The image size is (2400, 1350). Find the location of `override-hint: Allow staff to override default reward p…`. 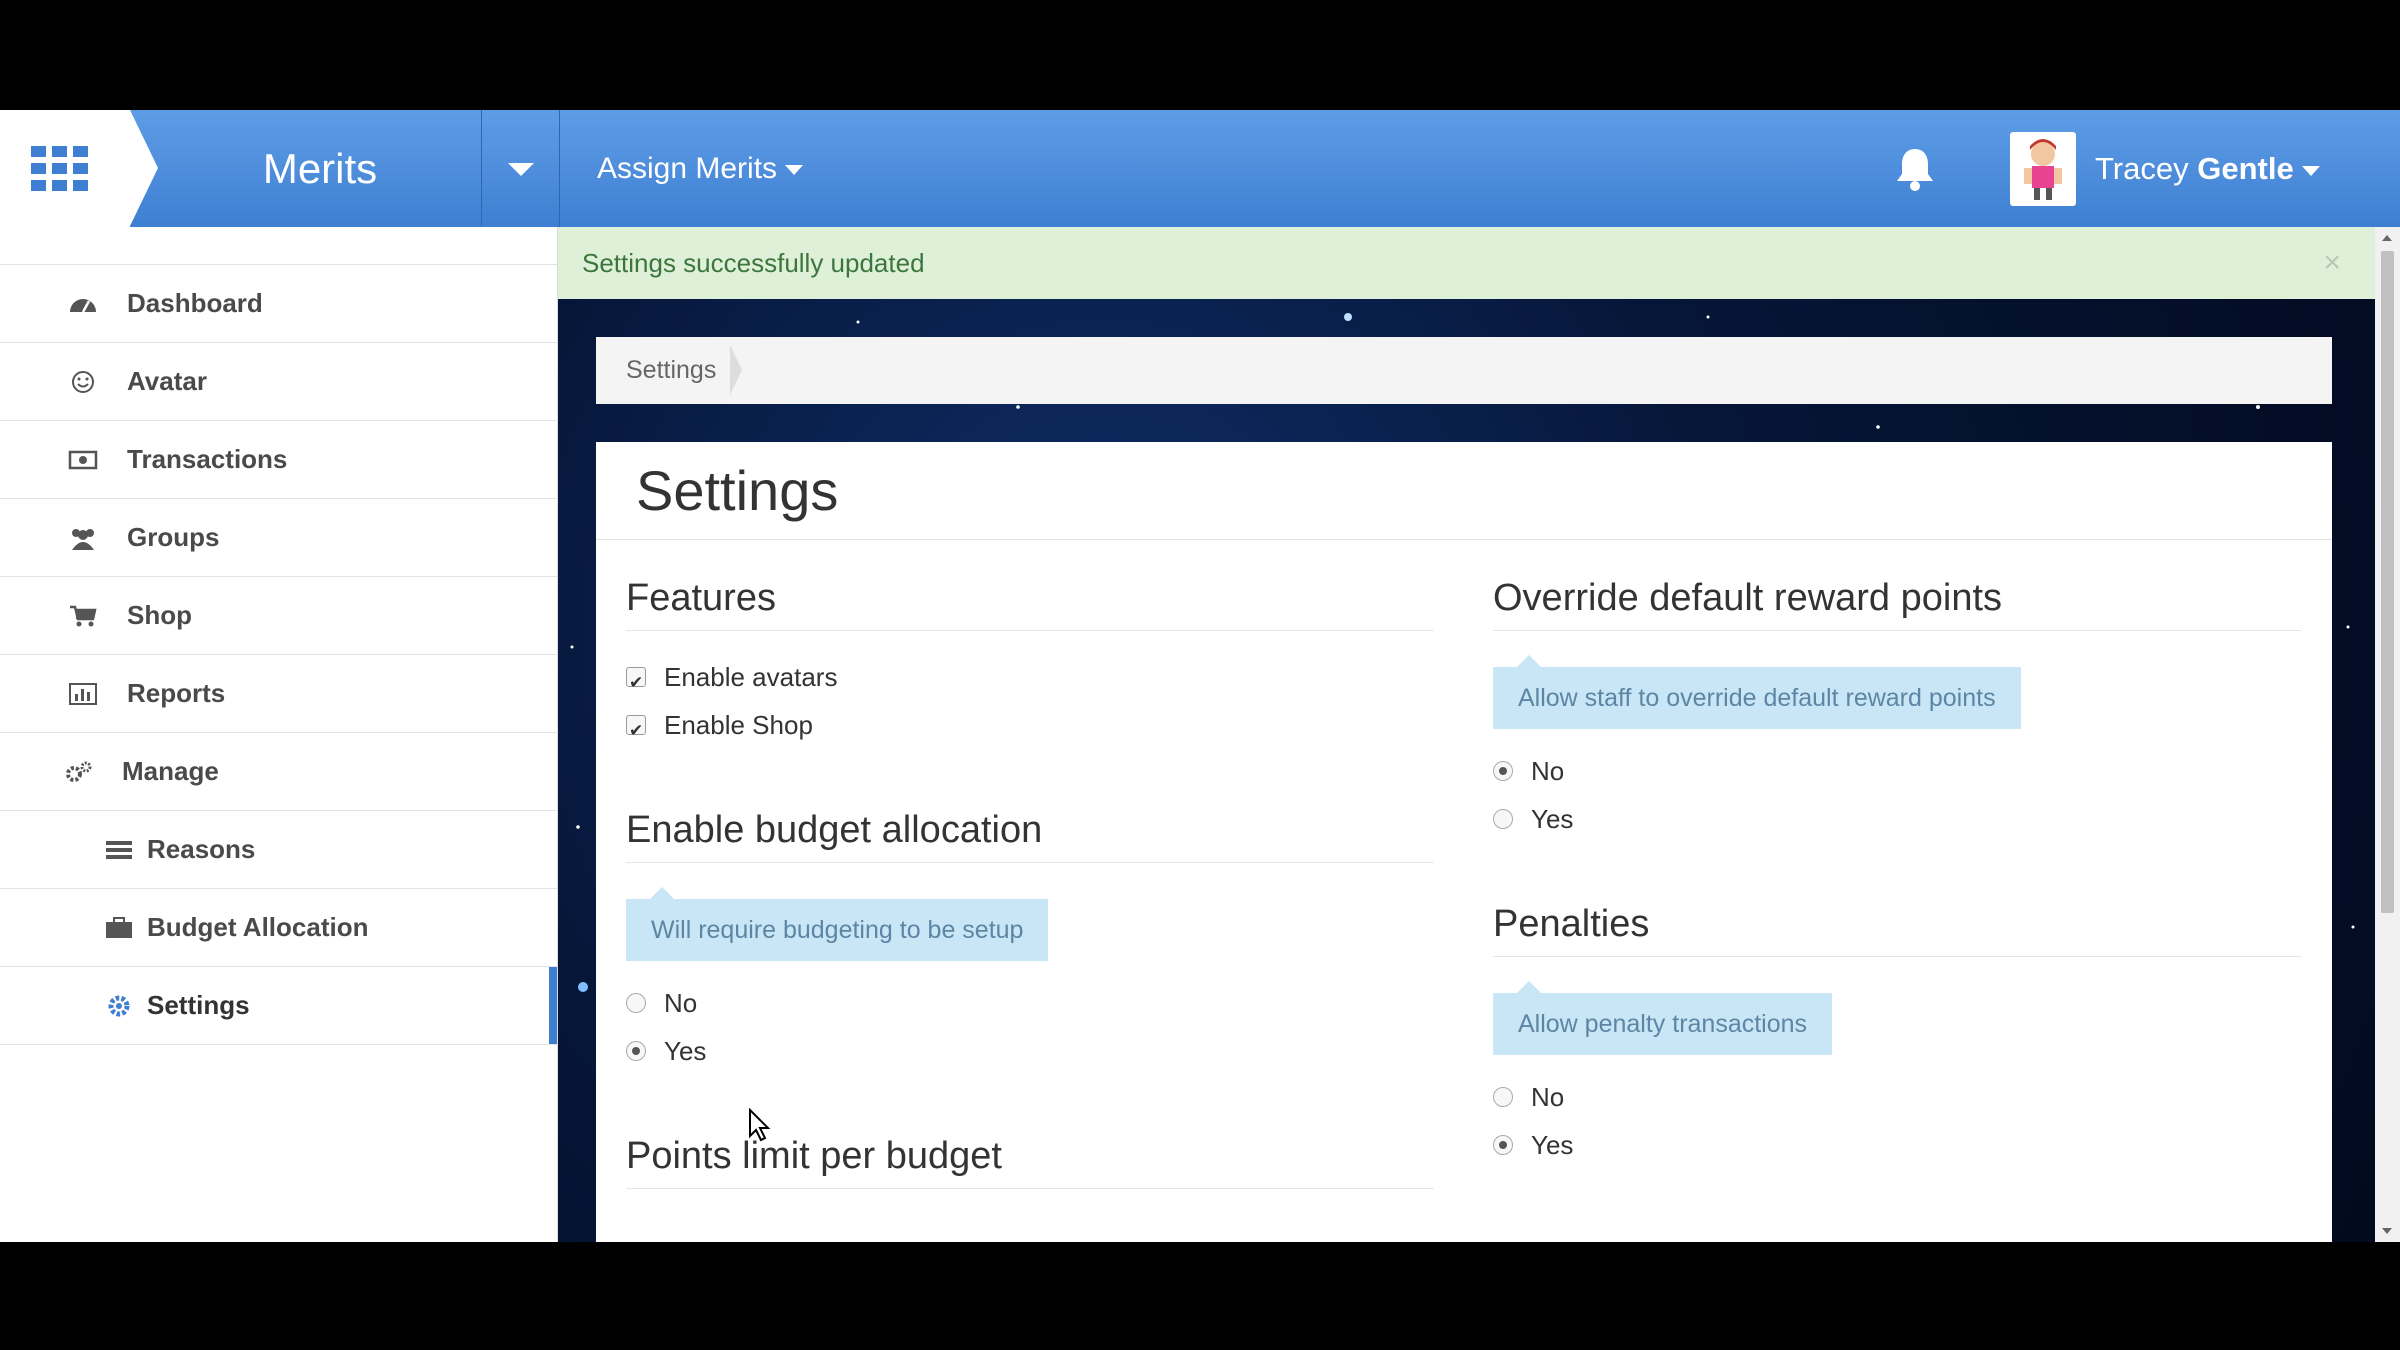

override-hint: Allow staff to override default reward p… is located at coordinates (1757, 692).